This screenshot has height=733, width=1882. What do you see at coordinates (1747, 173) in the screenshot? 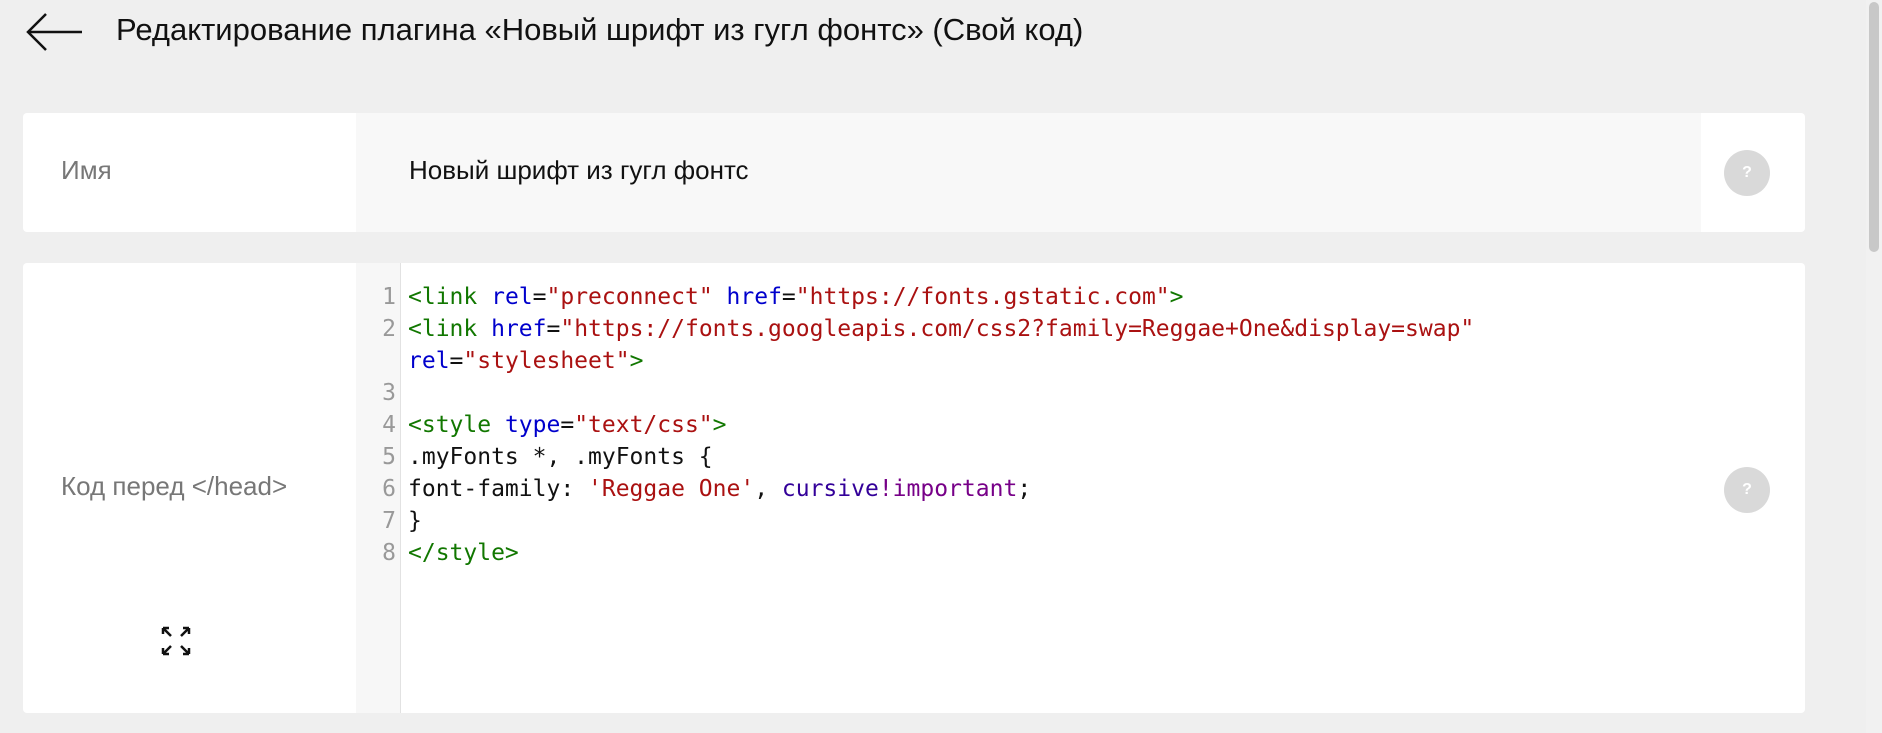
I see `name-help-button: ?` at bounding box center [1747, 173].